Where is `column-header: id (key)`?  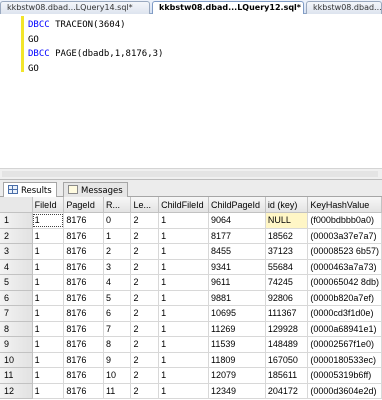 column-header: id (key) is located at coordinates (287, 205).